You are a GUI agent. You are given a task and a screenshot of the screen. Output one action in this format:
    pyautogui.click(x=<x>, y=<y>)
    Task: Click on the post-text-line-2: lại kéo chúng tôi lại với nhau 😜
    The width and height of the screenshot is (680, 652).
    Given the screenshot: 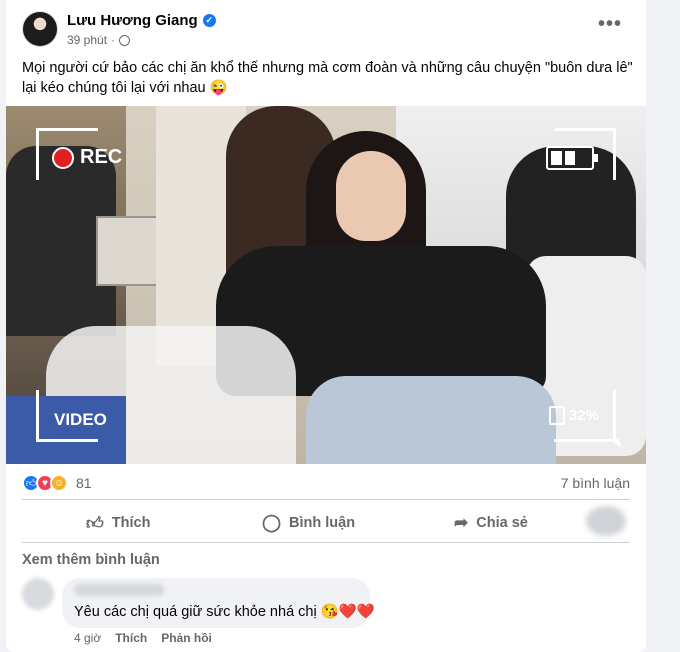 What is the action you would take?
    pyautogui.click(x=125, y=88)
    